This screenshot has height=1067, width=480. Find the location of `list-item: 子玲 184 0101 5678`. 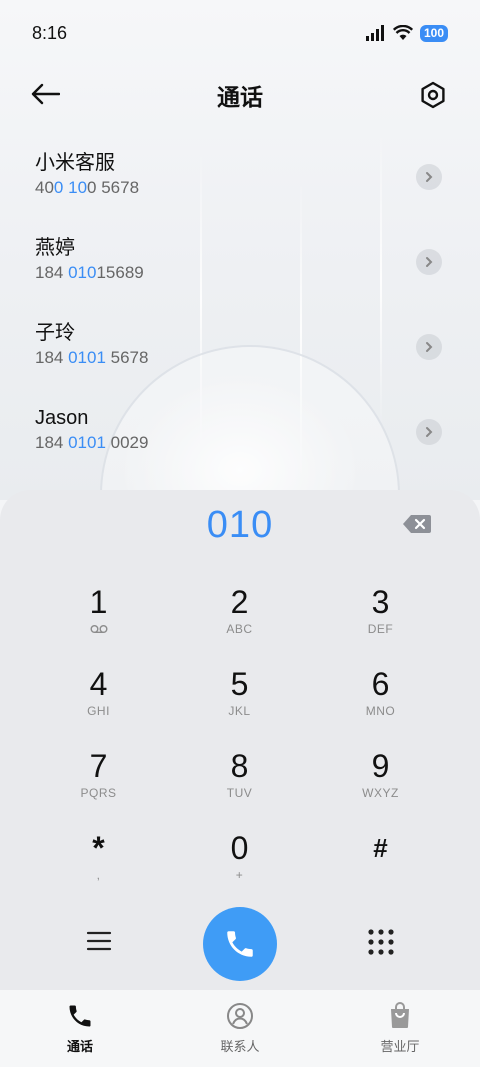

list-item: 子玲 184 0101 5678 is located at coordinates (240, 345).